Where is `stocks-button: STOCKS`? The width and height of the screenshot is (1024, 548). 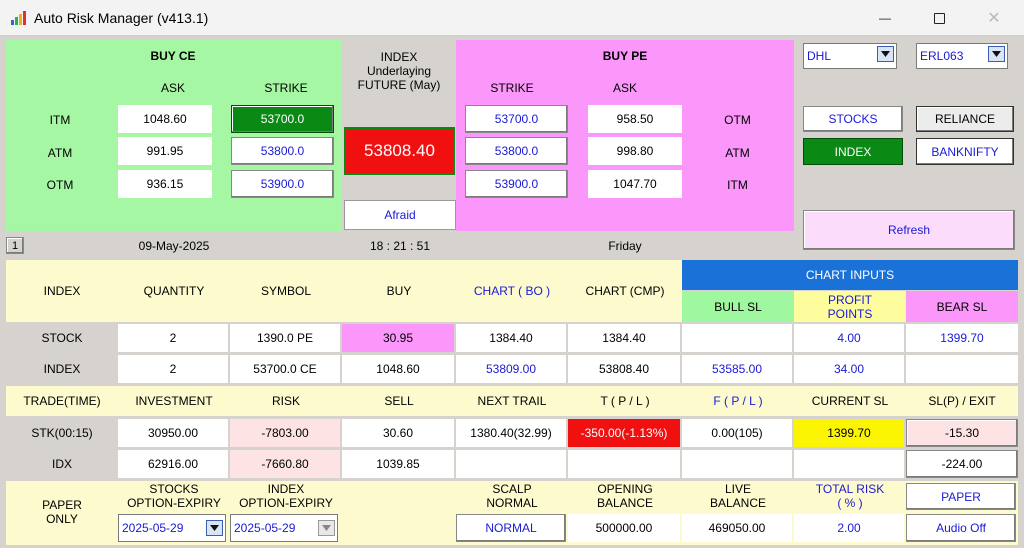 stocks-button: STOCKS is located at coordinates (853, 119).